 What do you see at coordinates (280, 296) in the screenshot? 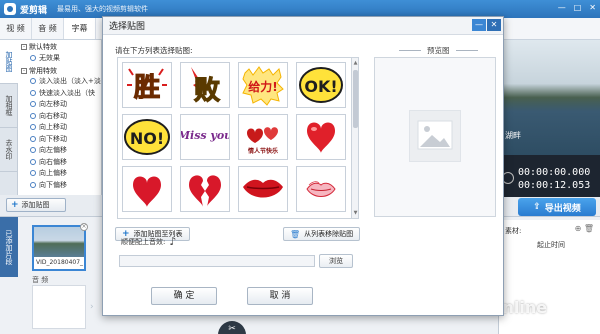
I see `cancel-button: 取 消` at bounding box center [280, 296].